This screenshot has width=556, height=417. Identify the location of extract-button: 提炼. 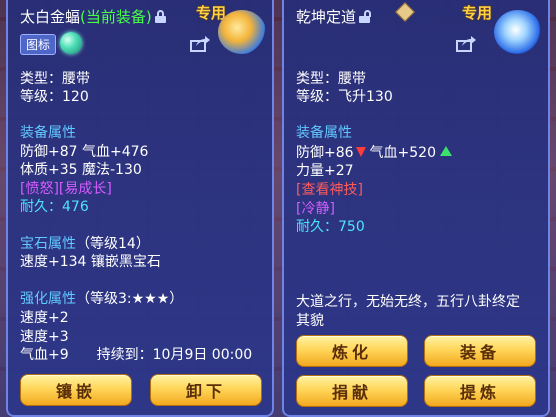
(480, 391).